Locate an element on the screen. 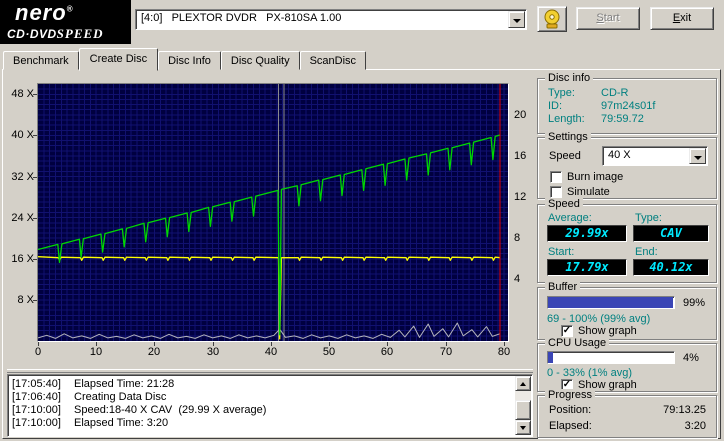 Image resolution: width=724 pixels, height=441 pixels. buffer-range: 69 - 100% (99% avg) is located at coordinates (599, 319).